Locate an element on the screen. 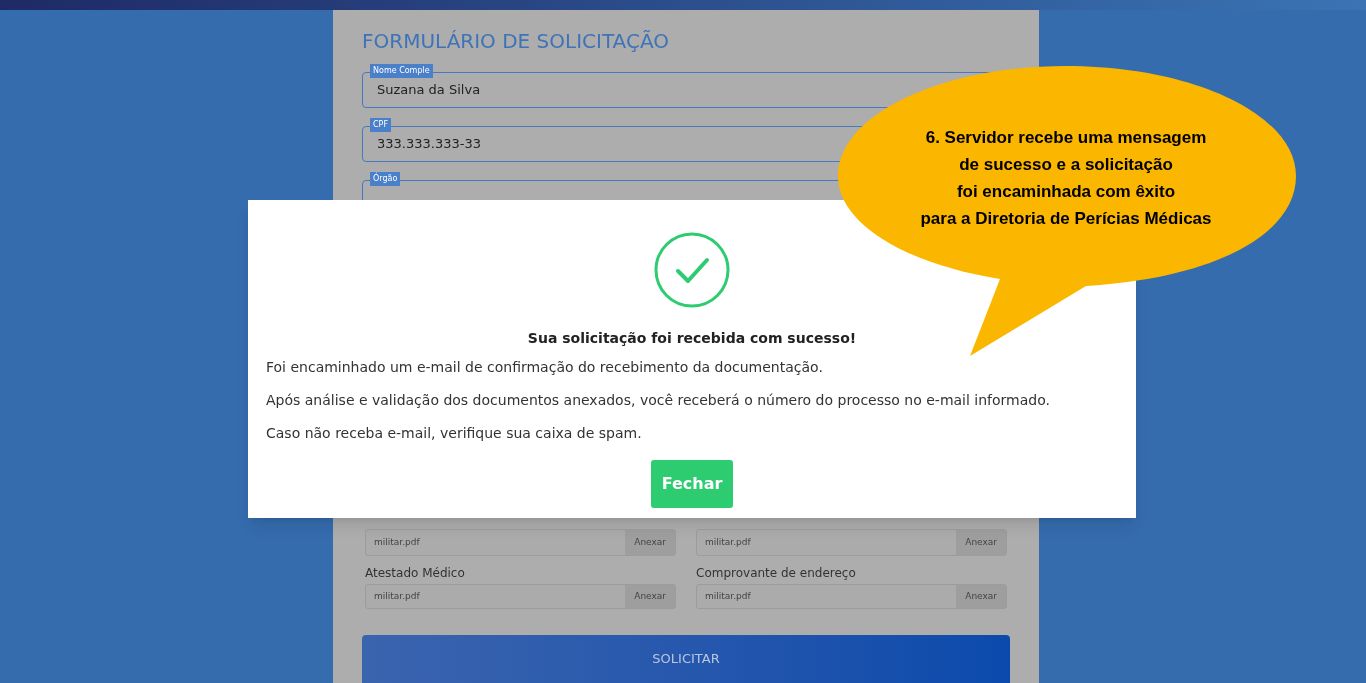  field-label: Nome Comple is located at coordinates (401, 71).